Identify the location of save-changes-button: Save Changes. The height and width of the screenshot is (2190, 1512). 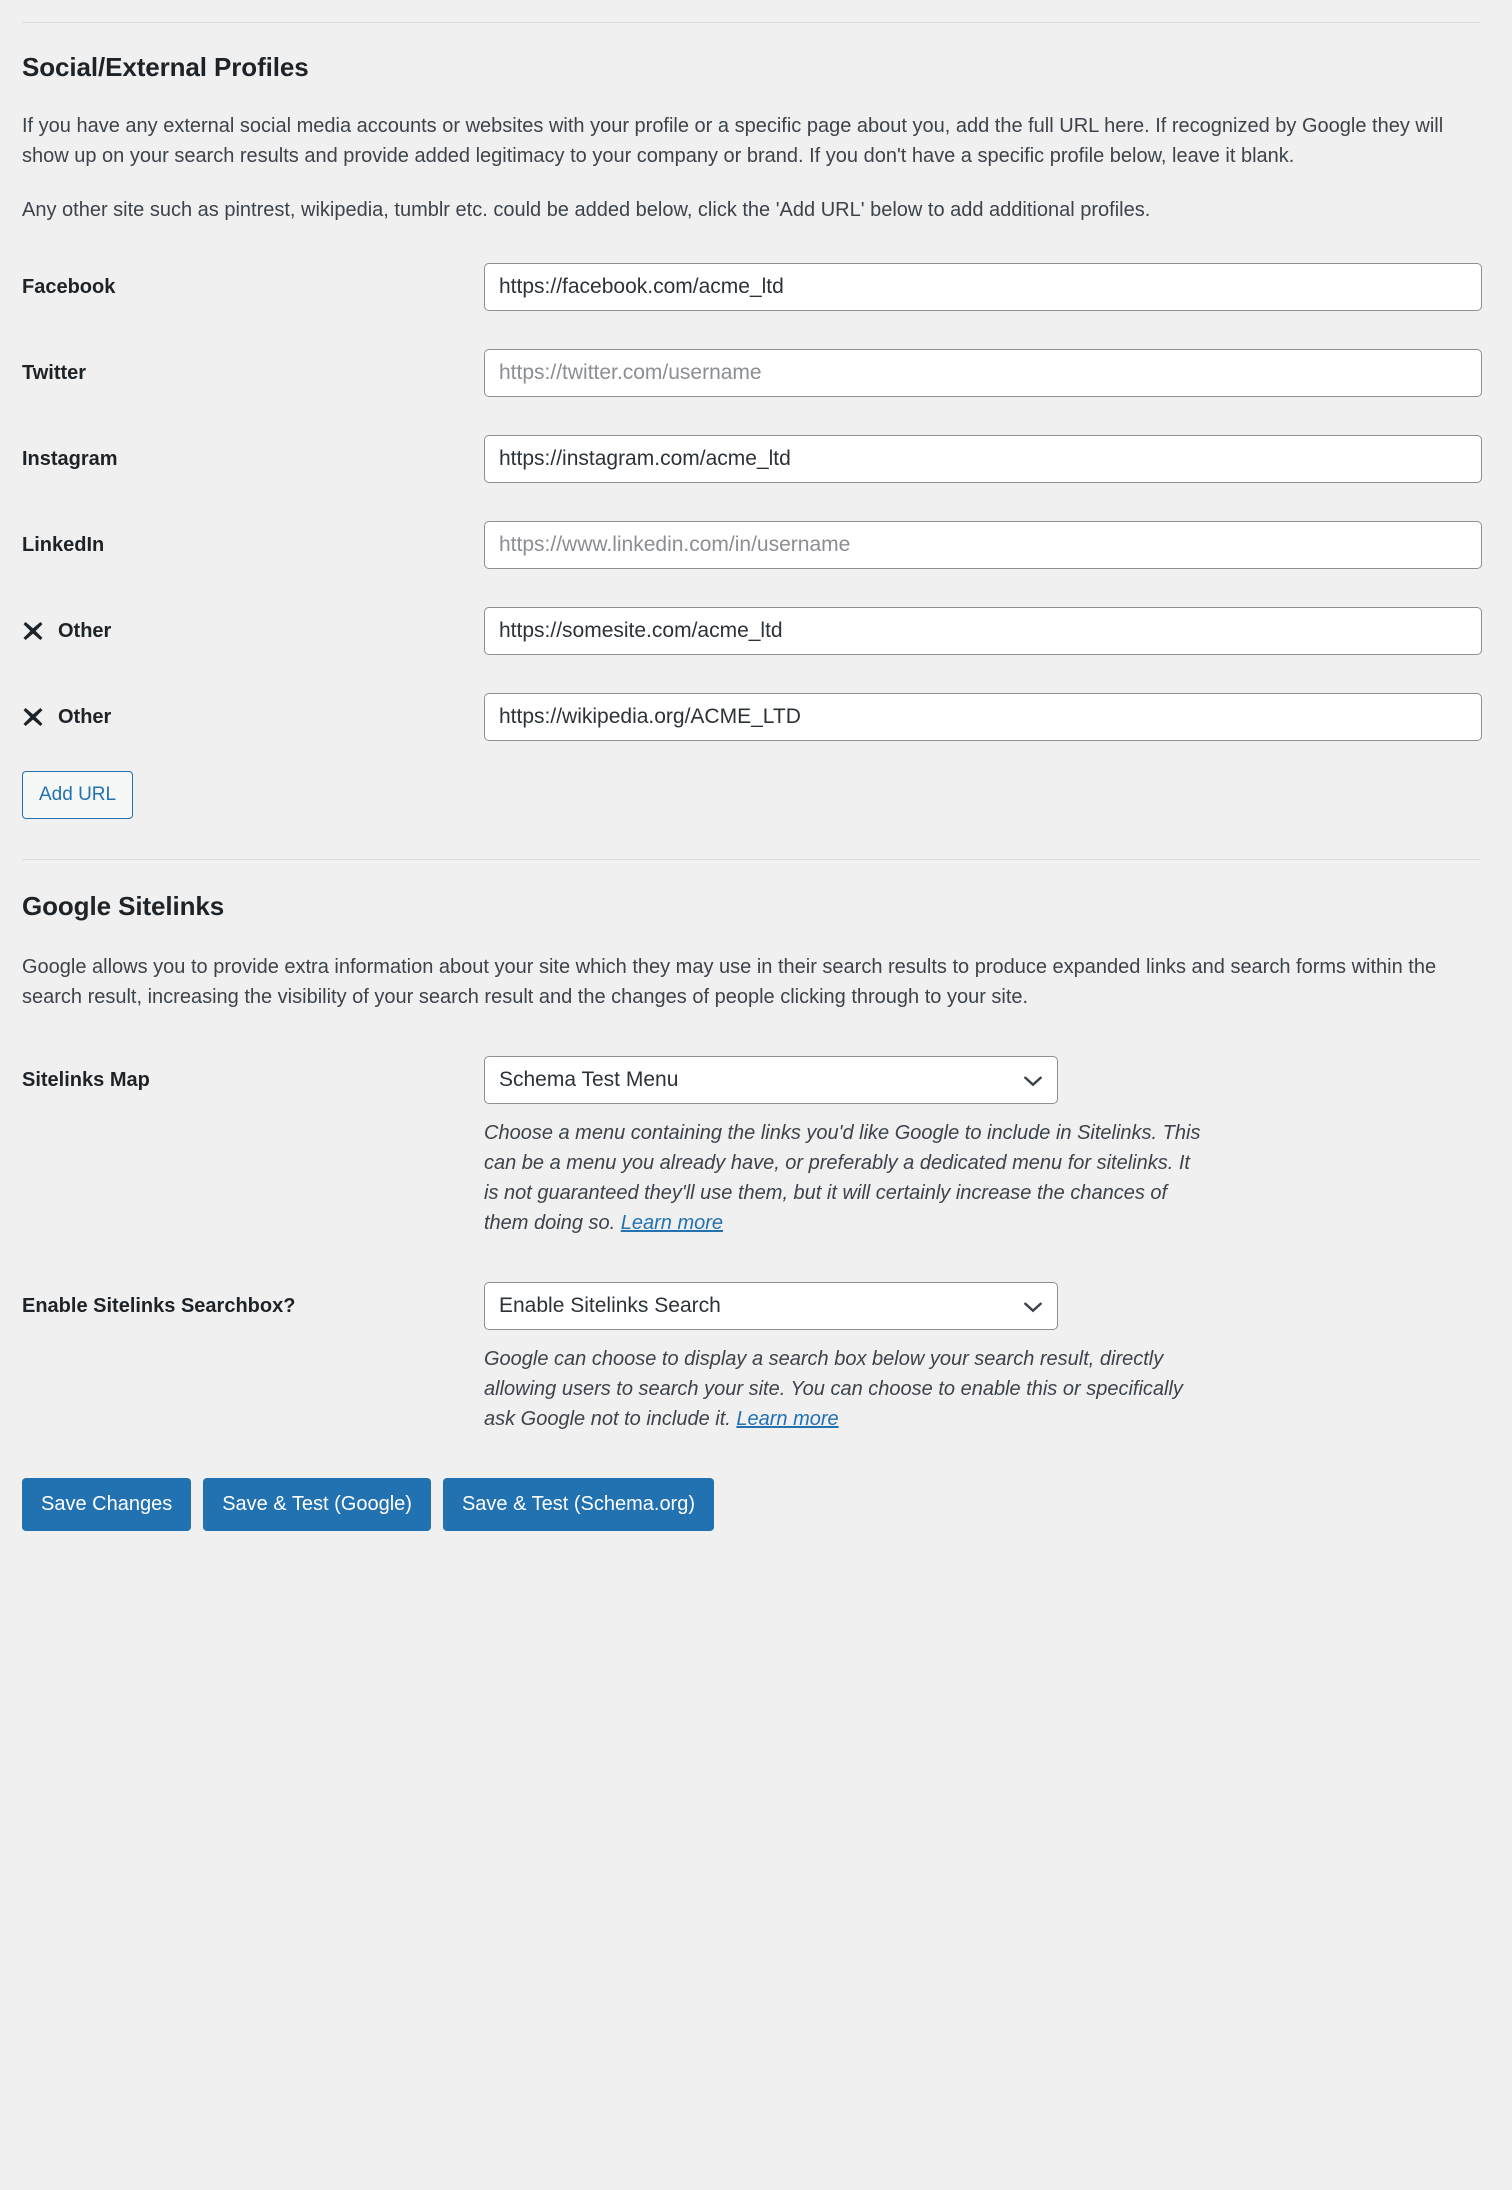
(107, 1504).